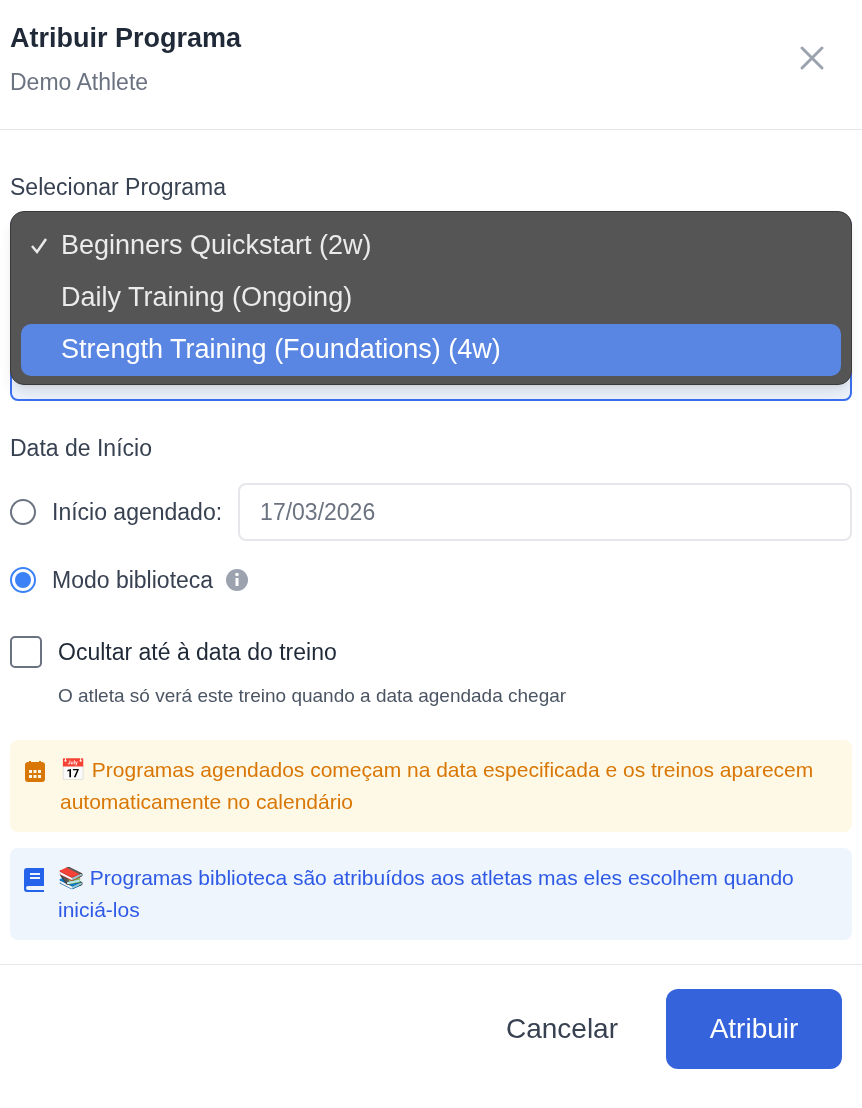 This screenshot has height=1108, width=862. What do you see at coordinates (126, 38) in the screenshot?
I see `dialog-title: Atribuir Programa` at bounding box center [126, 38].